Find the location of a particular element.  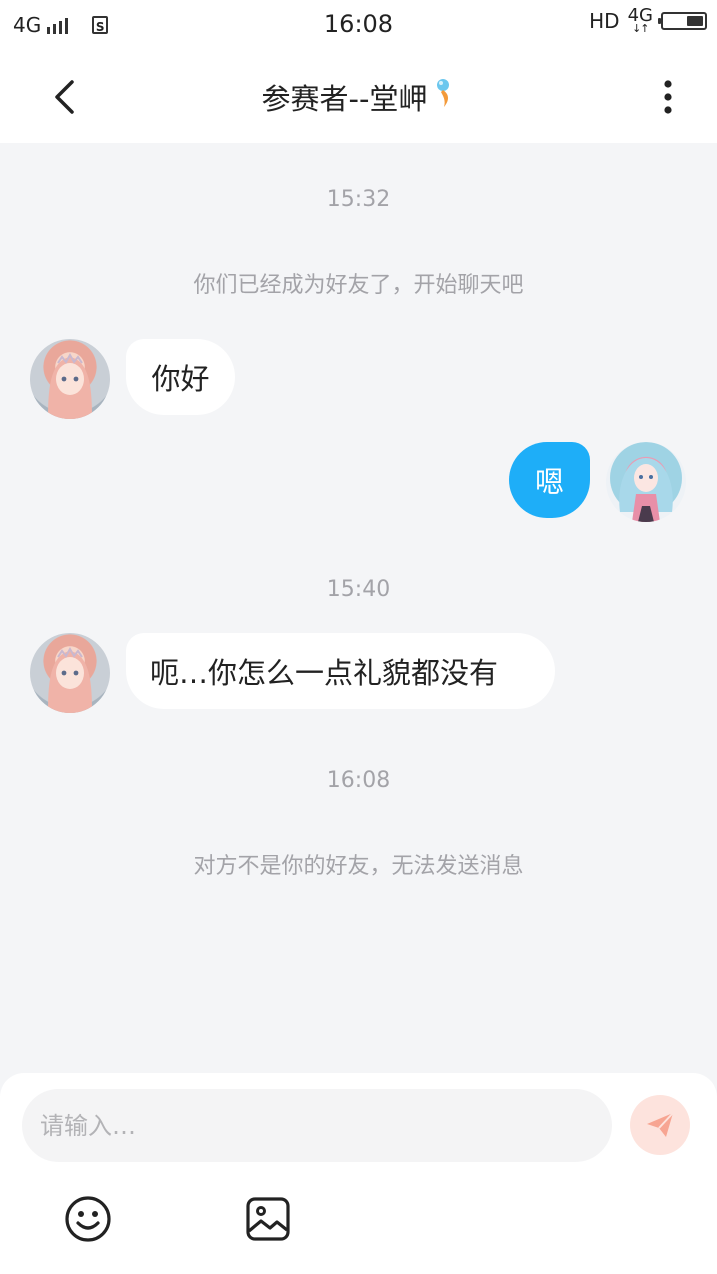

status-bar: 4G S 16:08 HD 4G ↓↑ is located at coordinates (358, 25).